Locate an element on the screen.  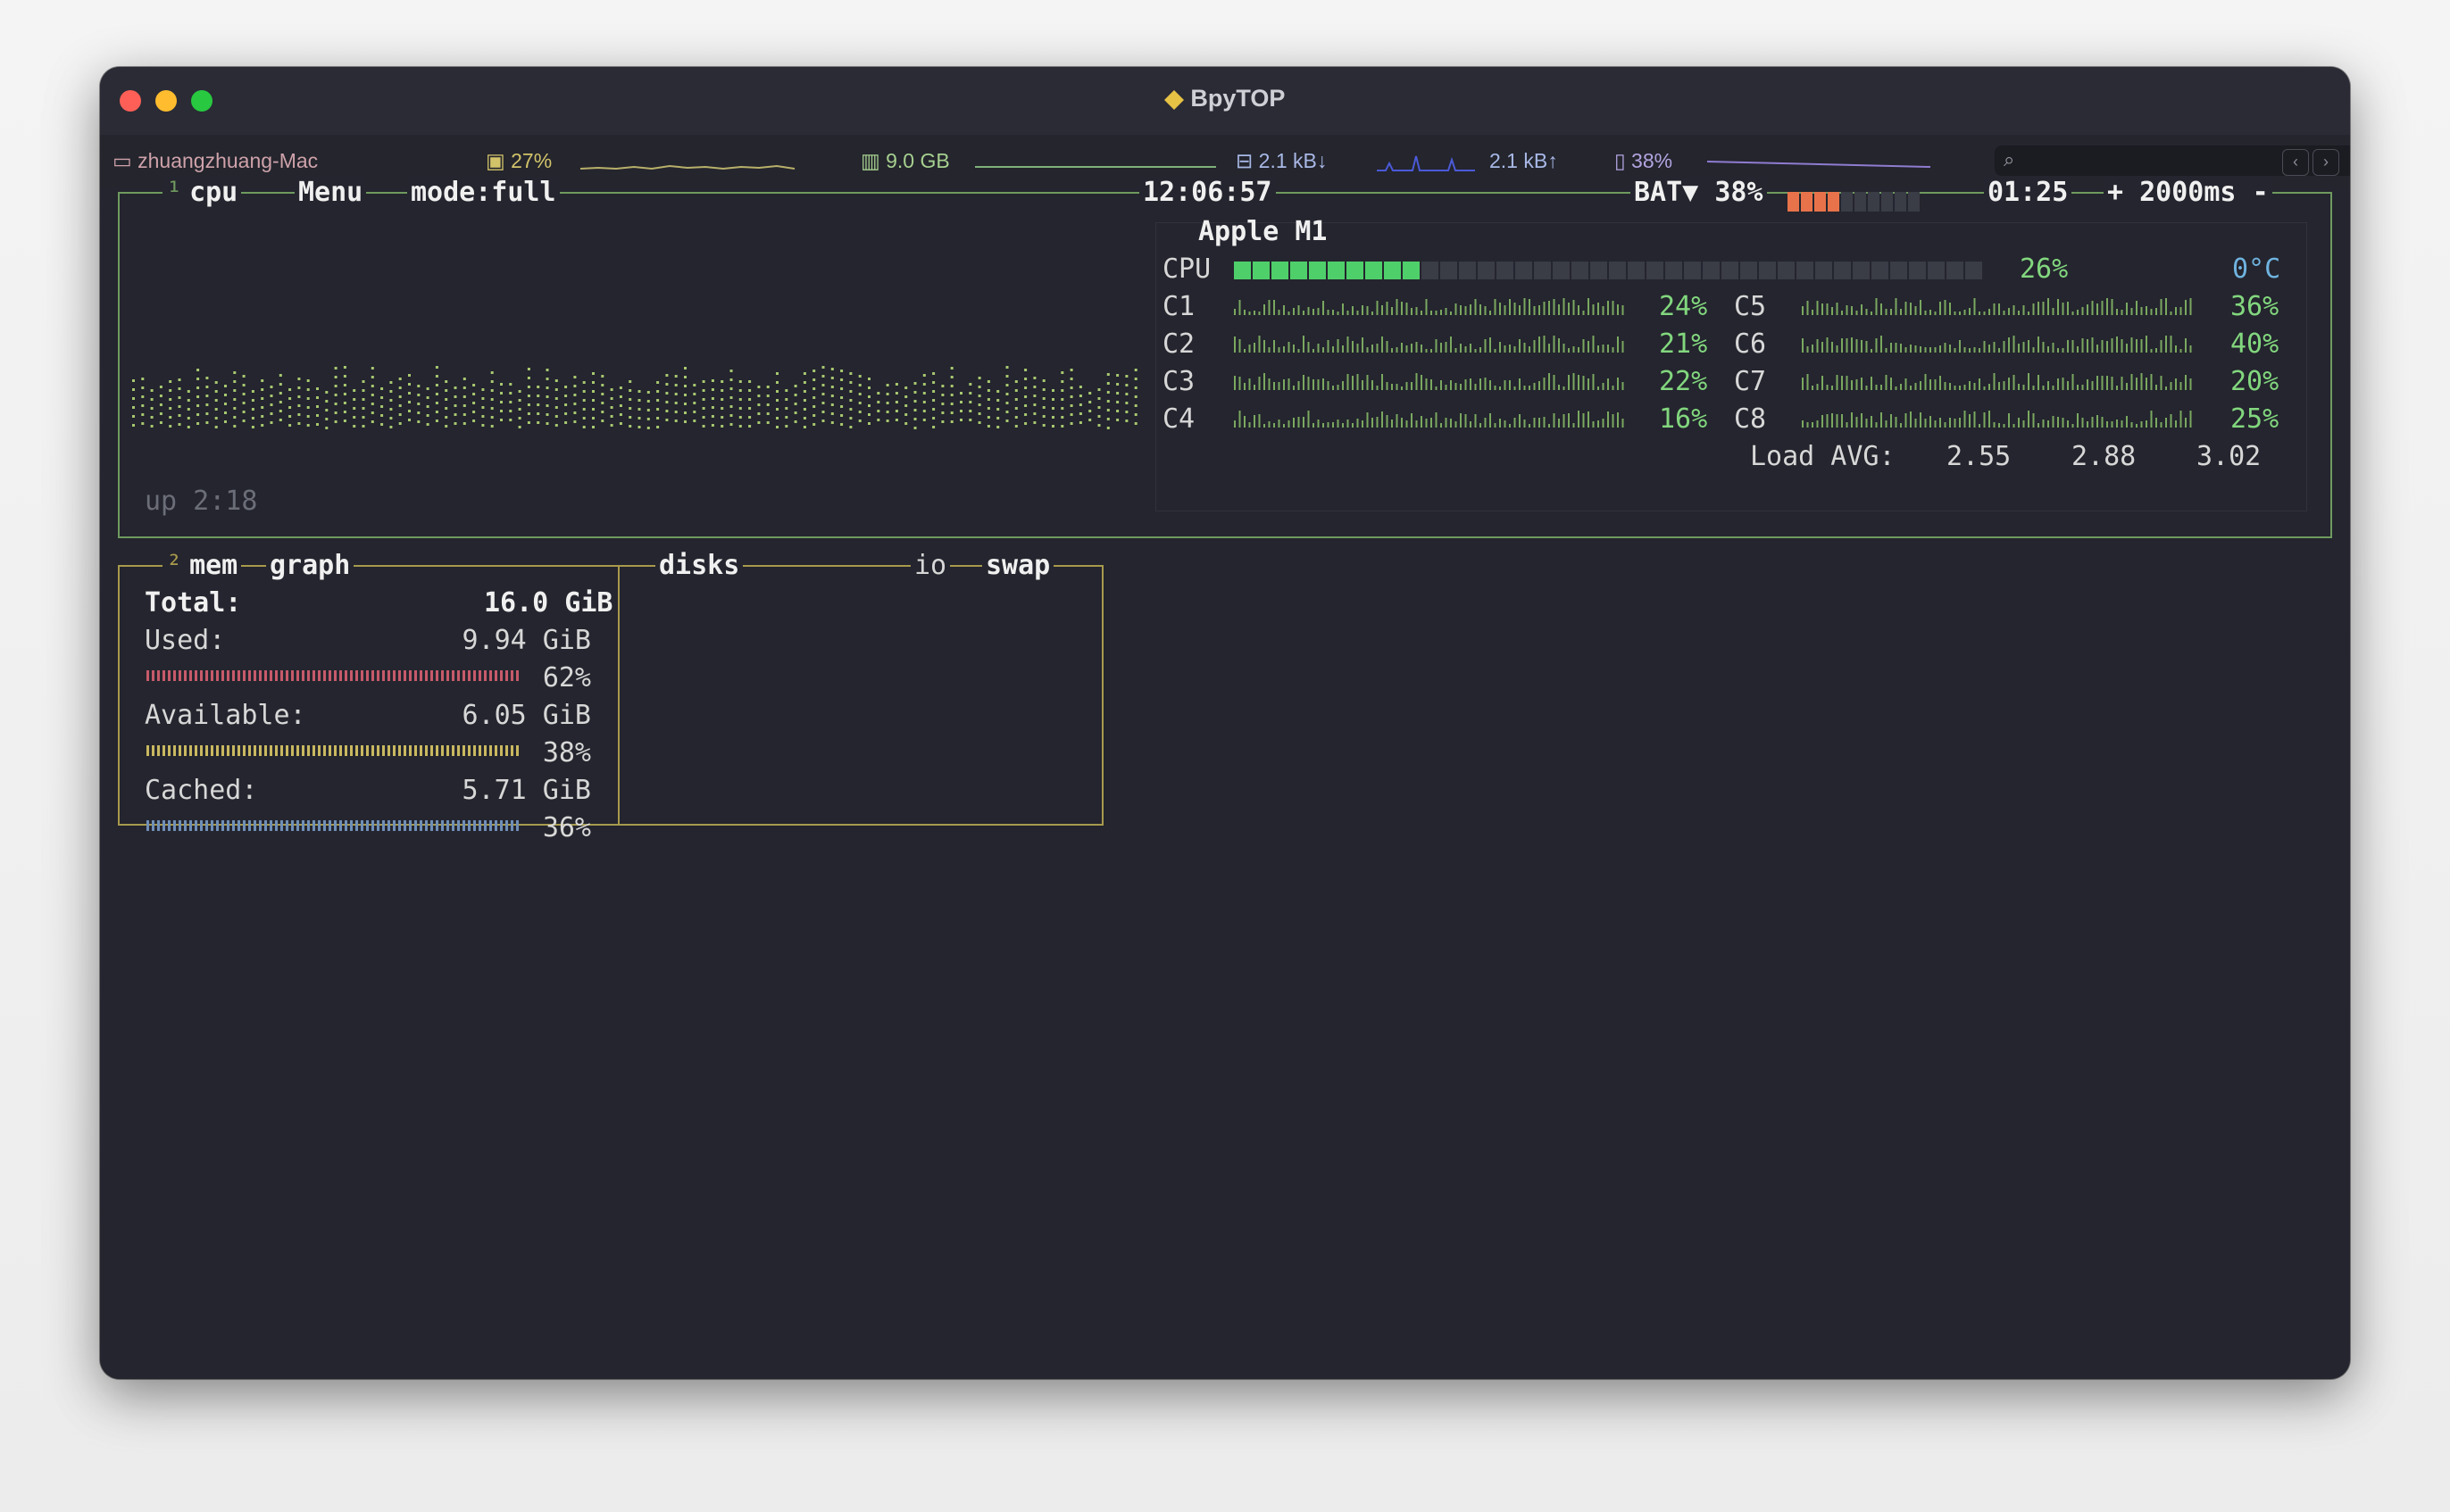
cpu-status-item: ▣ 27% is located at coordinates (519, 161).